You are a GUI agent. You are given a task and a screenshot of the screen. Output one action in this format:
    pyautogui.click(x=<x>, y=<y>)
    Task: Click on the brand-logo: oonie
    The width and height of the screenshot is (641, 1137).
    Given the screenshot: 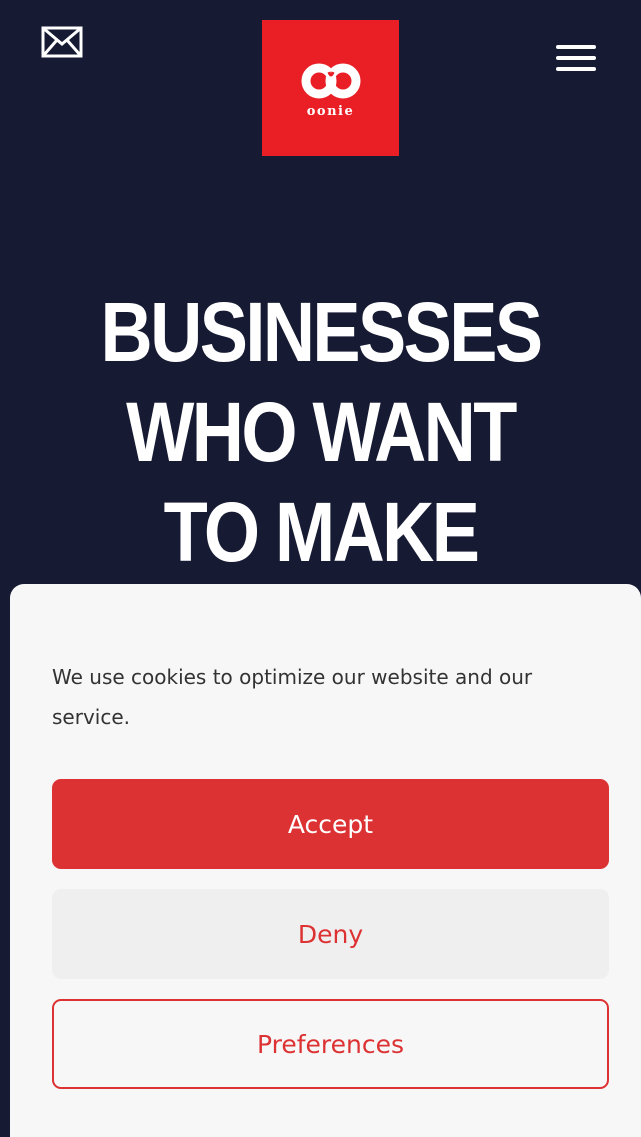 What is the action you would take?
    pyautogui.click(x=330, y=88)
    